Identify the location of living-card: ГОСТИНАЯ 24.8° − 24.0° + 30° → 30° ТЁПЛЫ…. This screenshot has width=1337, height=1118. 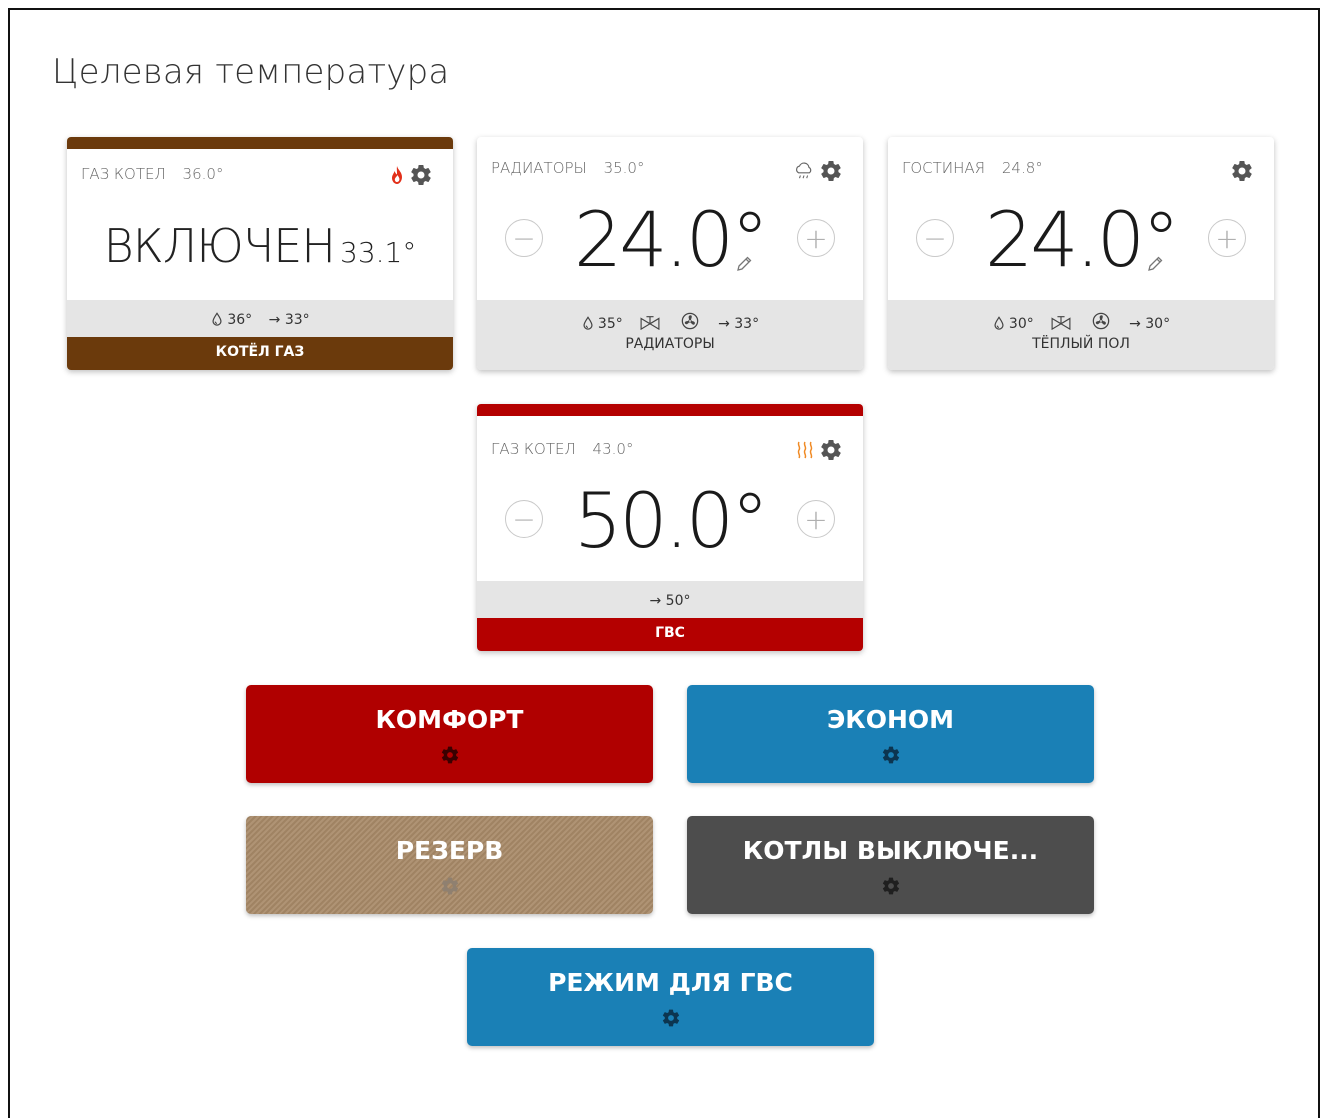
(1081, 253).